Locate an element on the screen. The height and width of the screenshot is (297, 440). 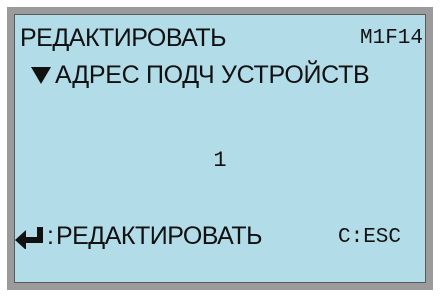
down-triangle-icon is located at coordinates (41, 75).